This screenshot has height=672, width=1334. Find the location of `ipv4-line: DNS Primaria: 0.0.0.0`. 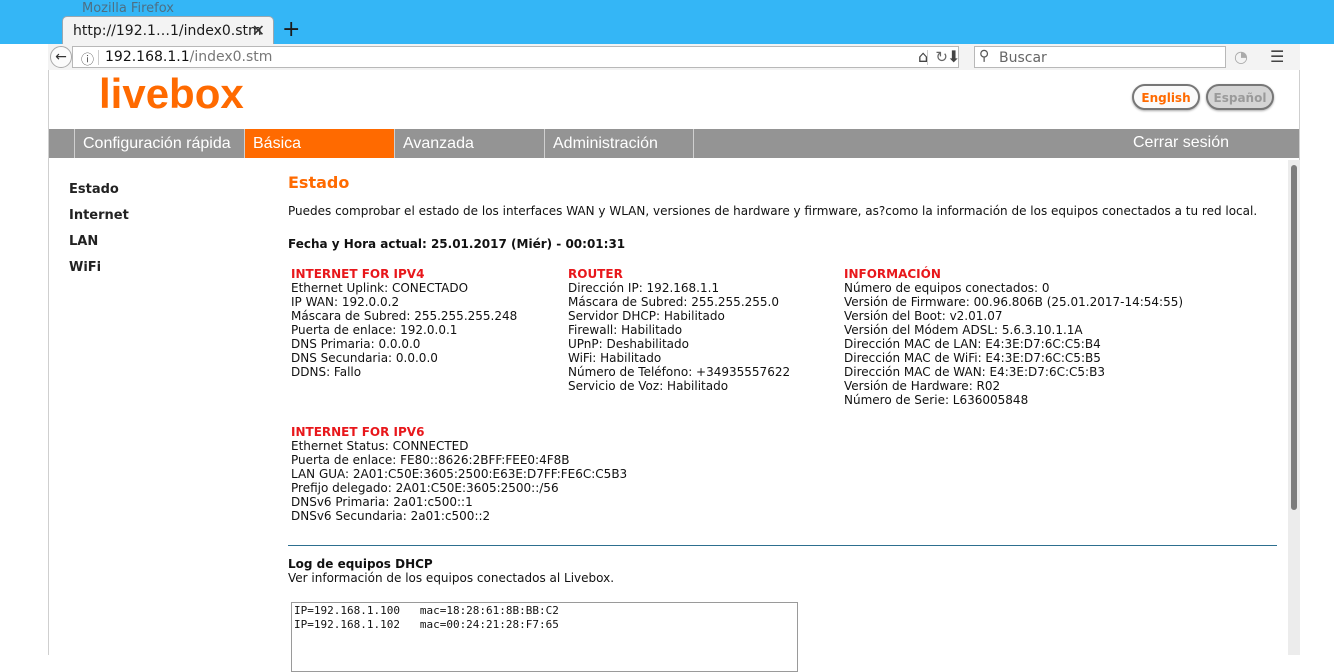

ipv4-line: DNS Primaria: 0.0.0.0 is located at coordinates (356, 344).